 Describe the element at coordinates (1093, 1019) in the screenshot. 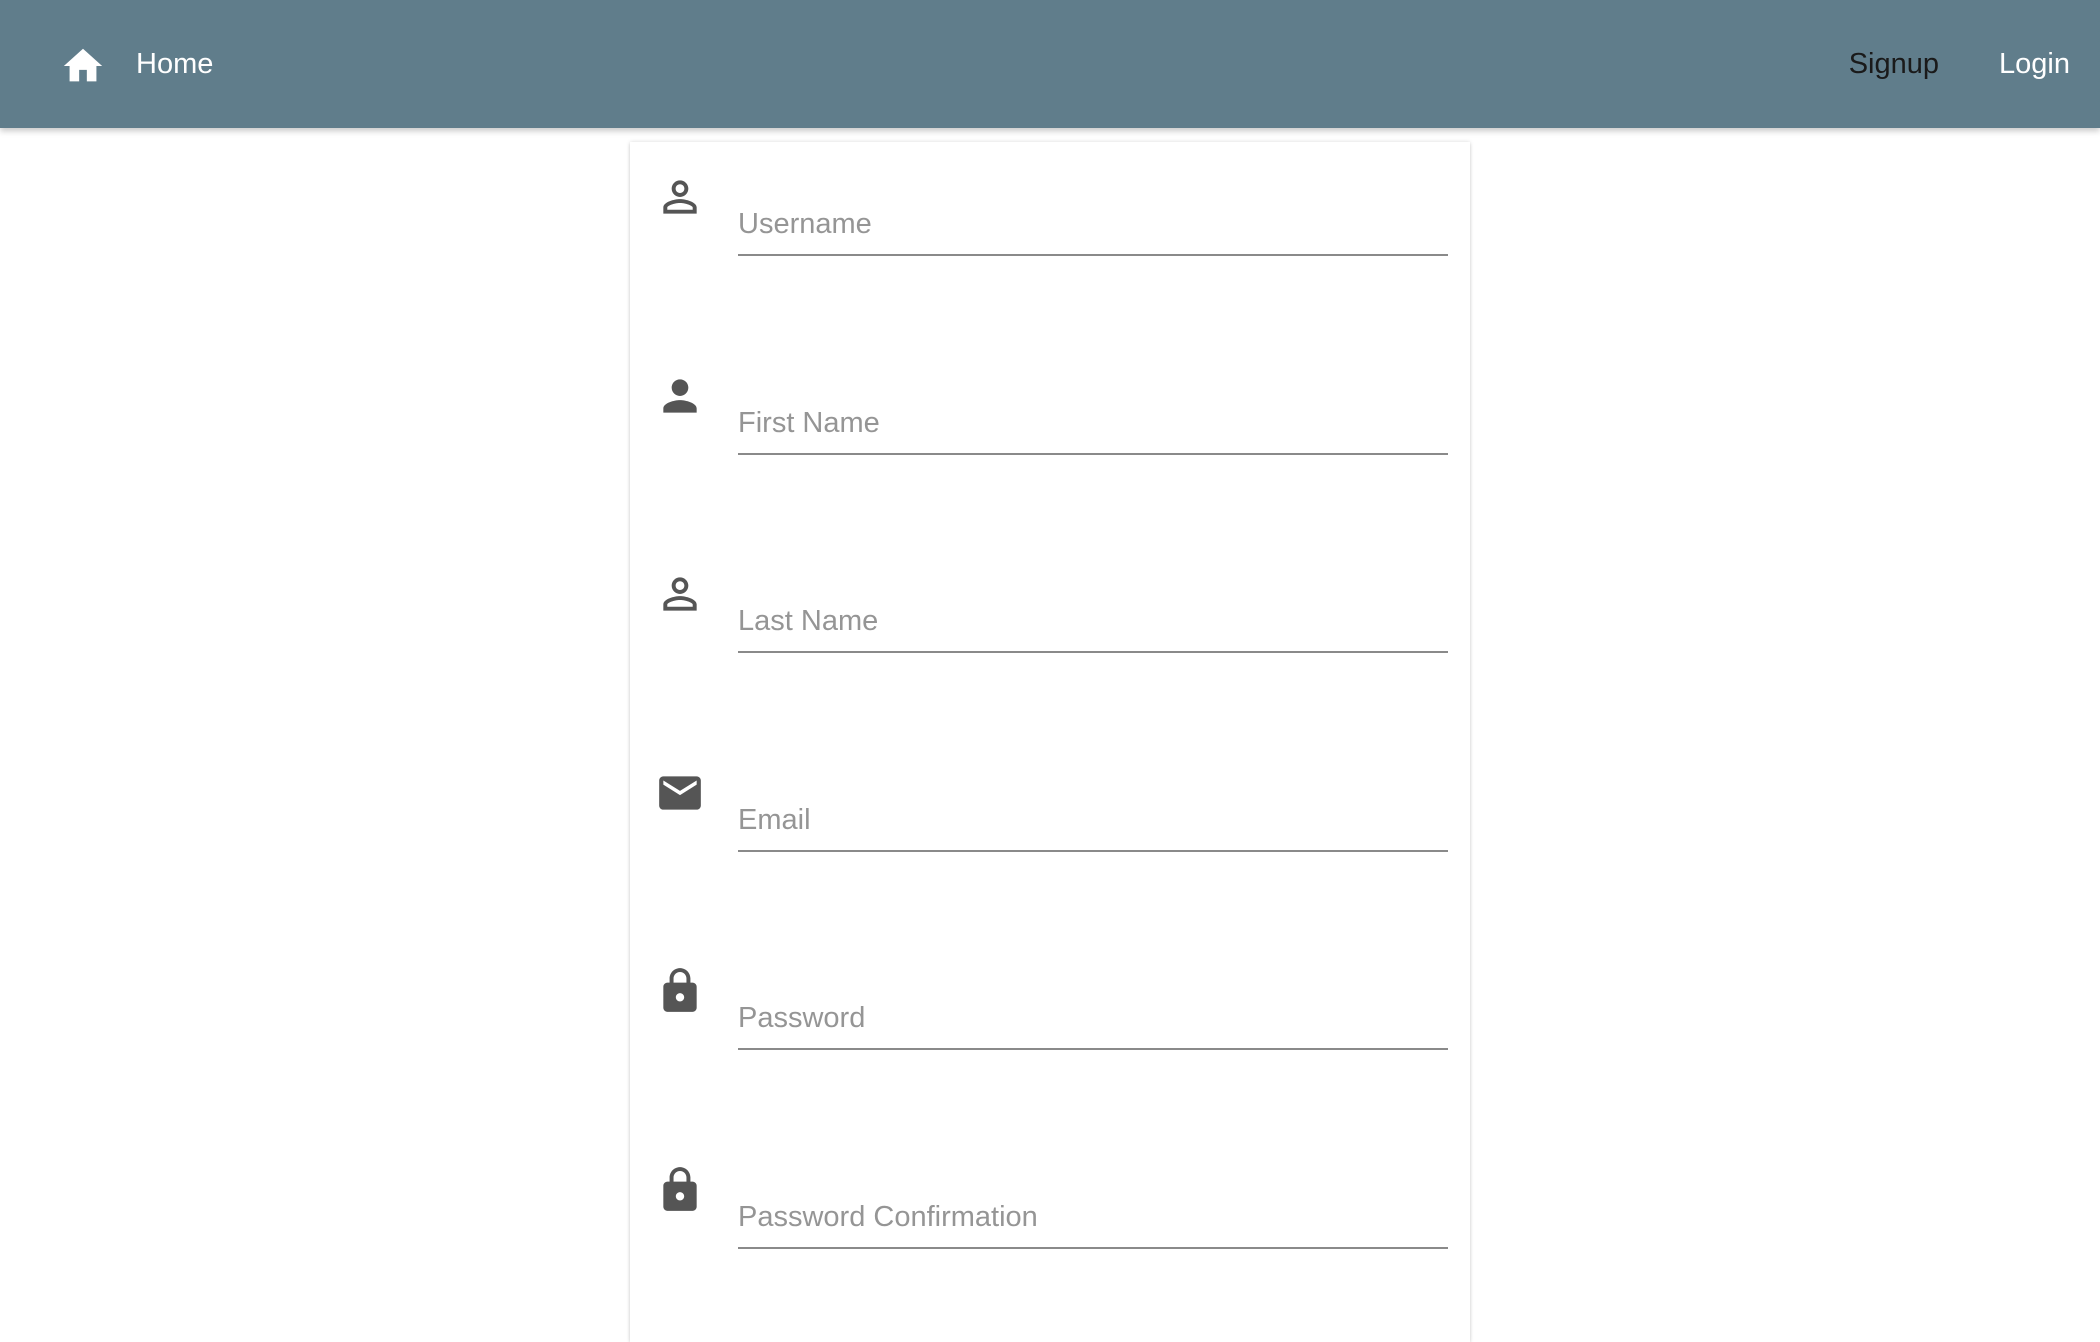

I see `password-input` at that location.